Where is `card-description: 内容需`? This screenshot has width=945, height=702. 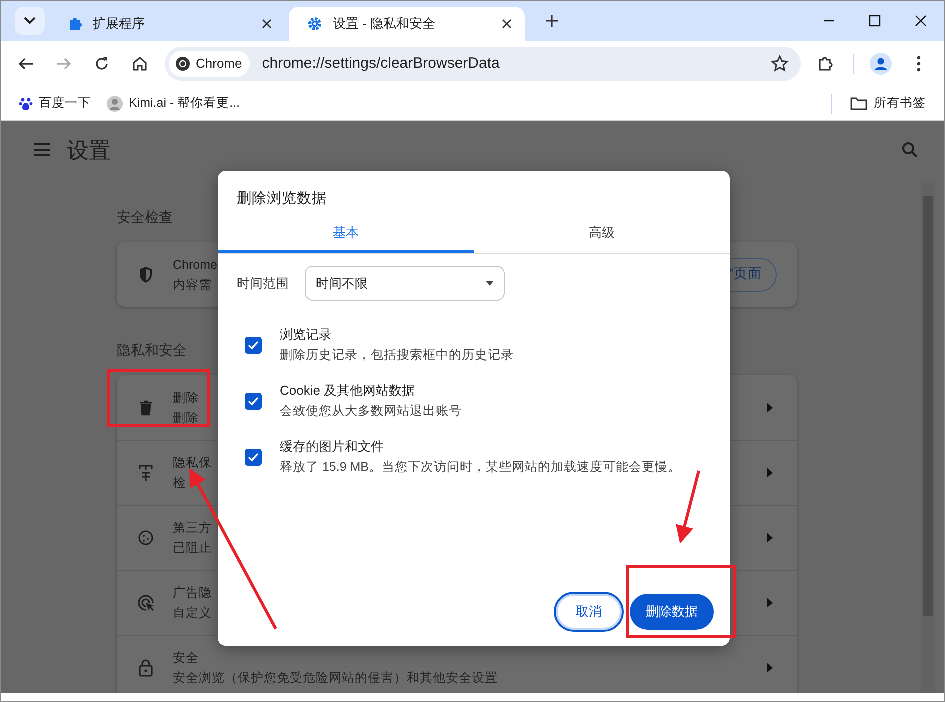
card-description: 内容需 is located at coordinates (192, 285).